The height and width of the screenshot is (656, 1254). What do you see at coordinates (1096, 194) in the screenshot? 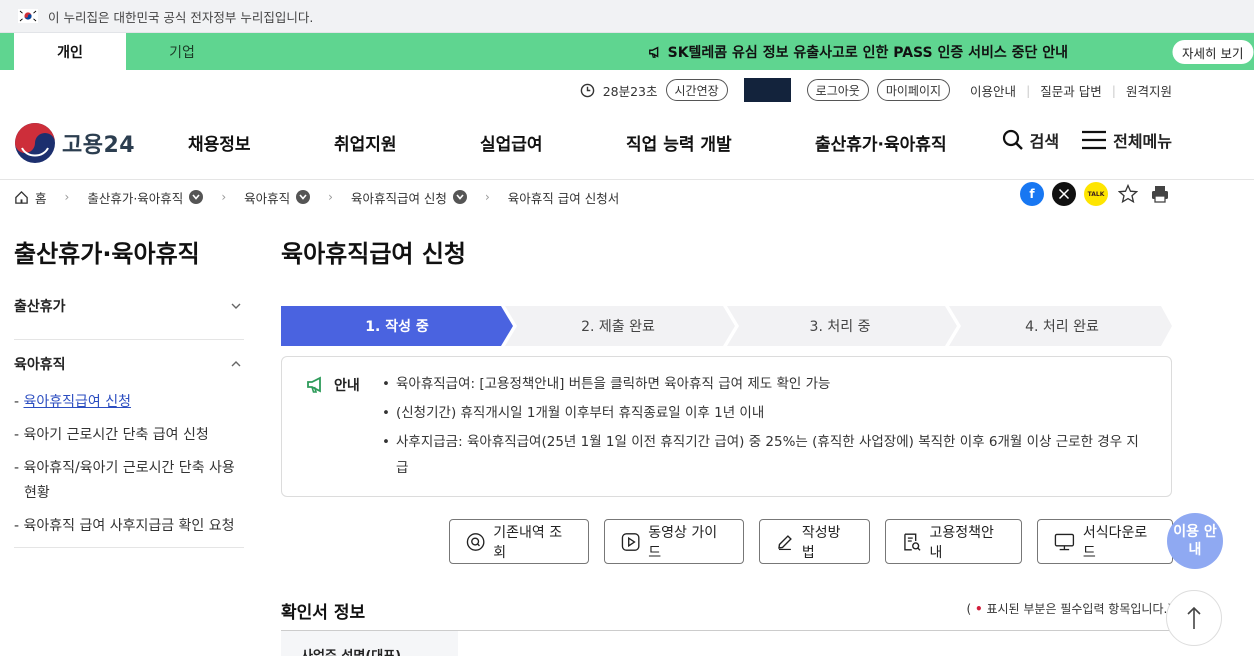
I see `kakaotalk-icon: TALK` at bounding box center [1096, 194].